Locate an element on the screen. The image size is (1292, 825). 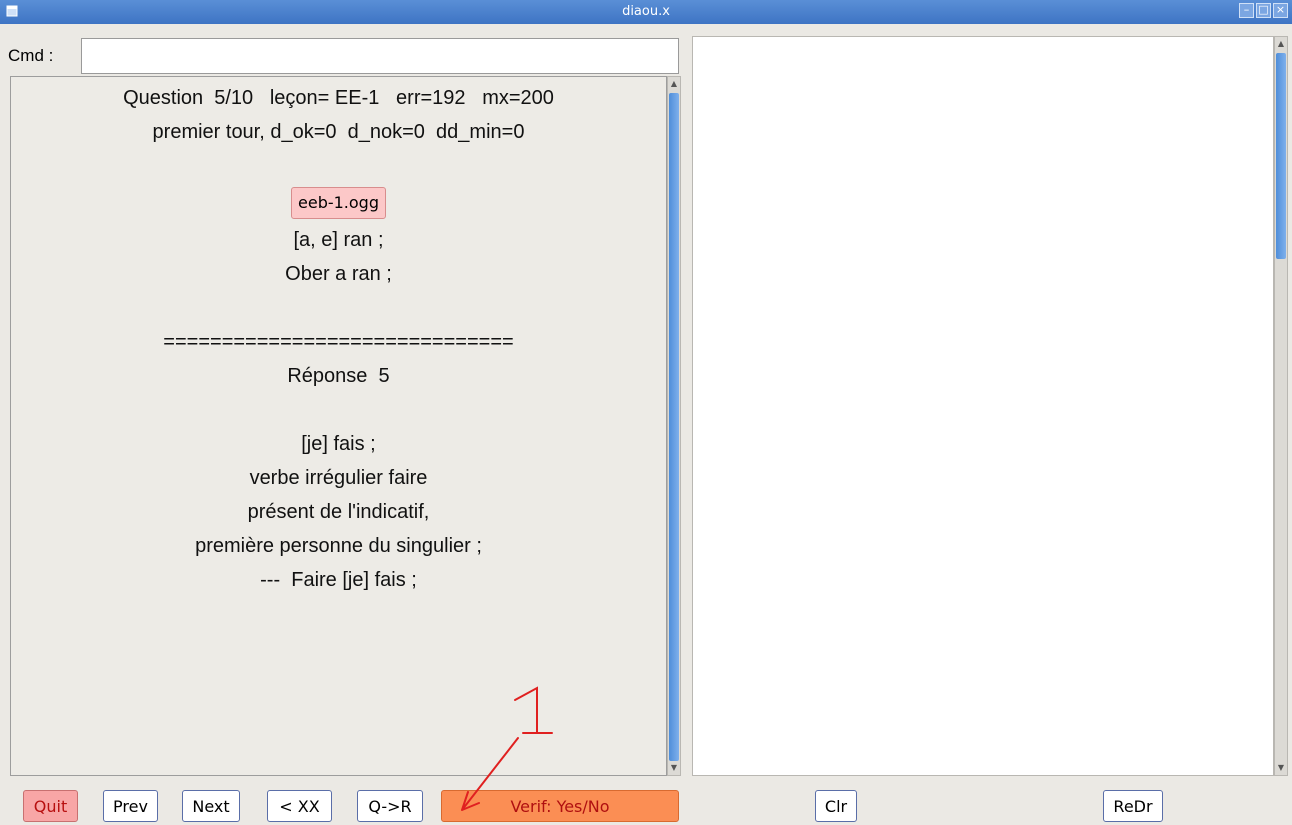
window-title: diaou.x is located at coordinates (646, 11).